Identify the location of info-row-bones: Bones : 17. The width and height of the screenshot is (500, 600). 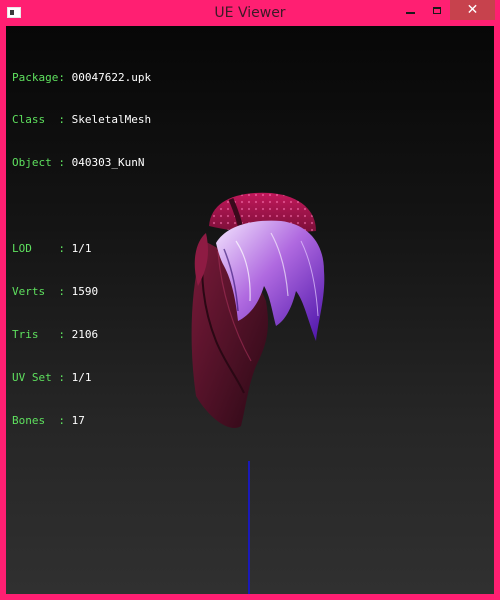
(81, 421).